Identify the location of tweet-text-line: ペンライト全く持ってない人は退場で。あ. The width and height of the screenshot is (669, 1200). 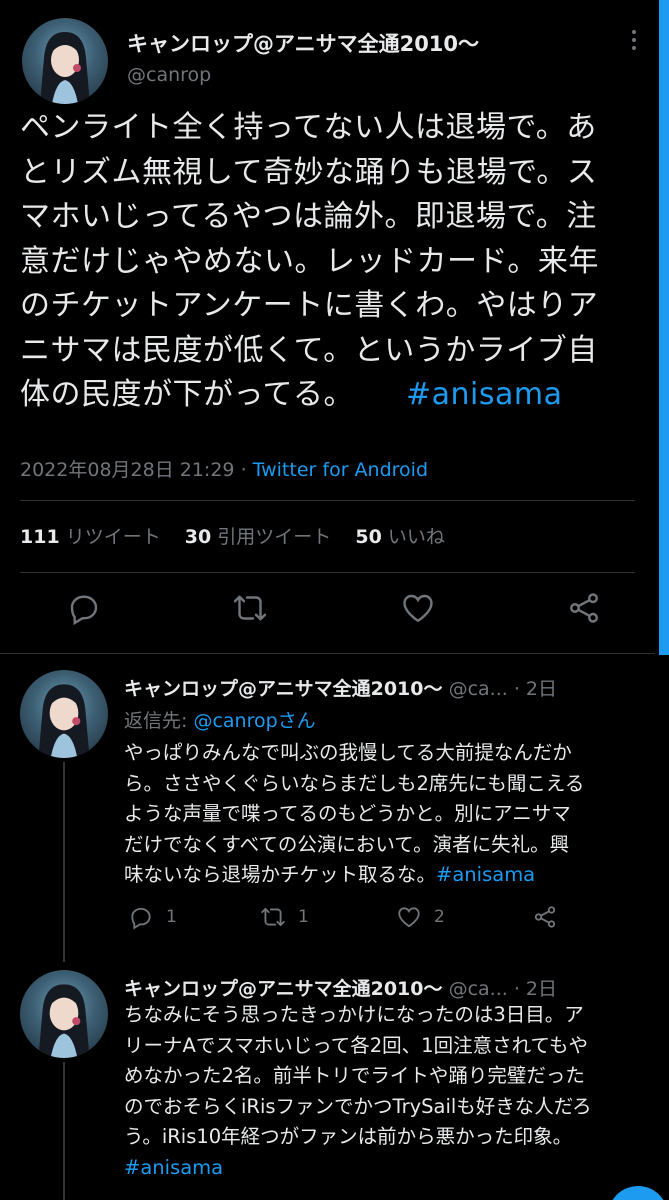
(308, 127).